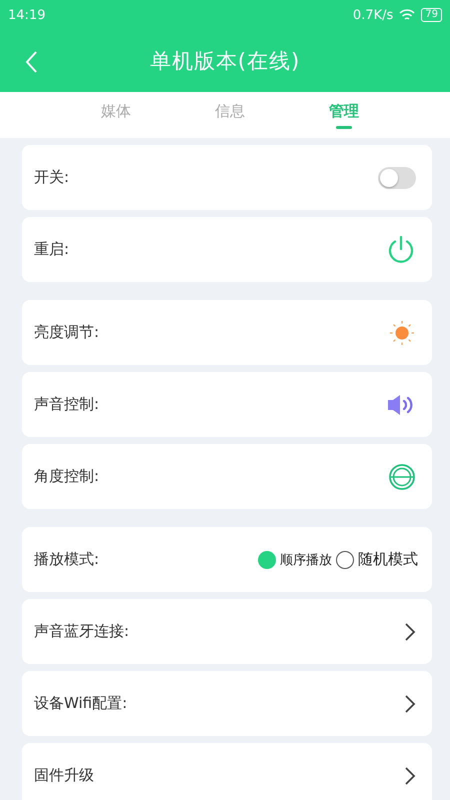  I want to click on wifi-icon, so click(407, 15).